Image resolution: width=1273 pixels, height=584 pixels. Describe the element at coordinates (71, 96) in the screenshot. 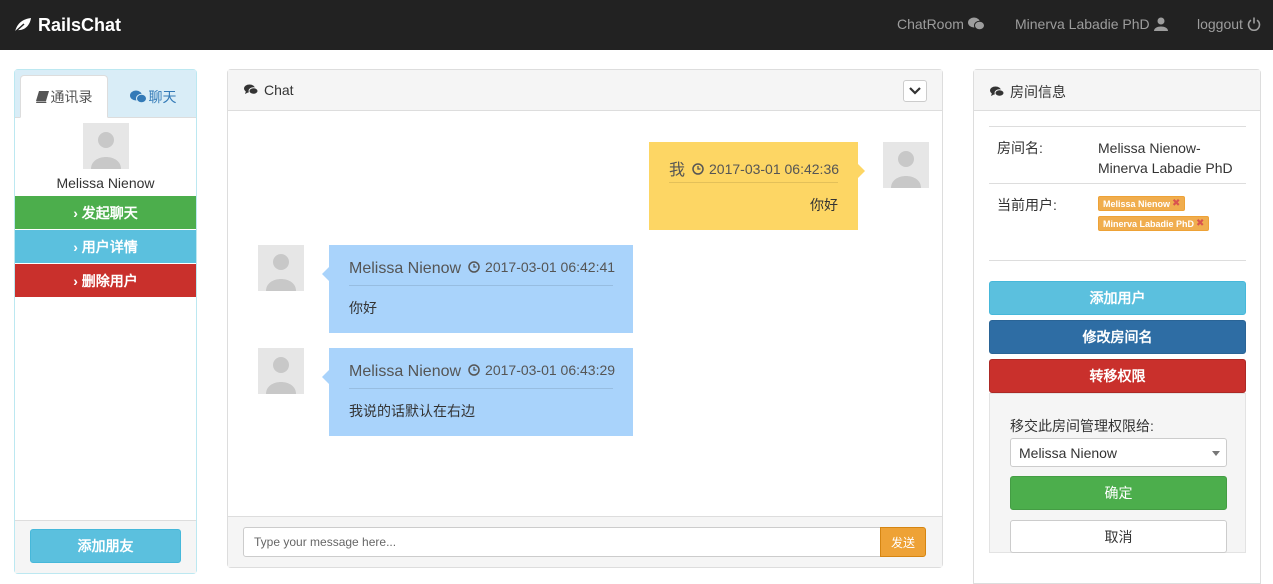

I see `tab-contacts-label: 通讯录` at that location.